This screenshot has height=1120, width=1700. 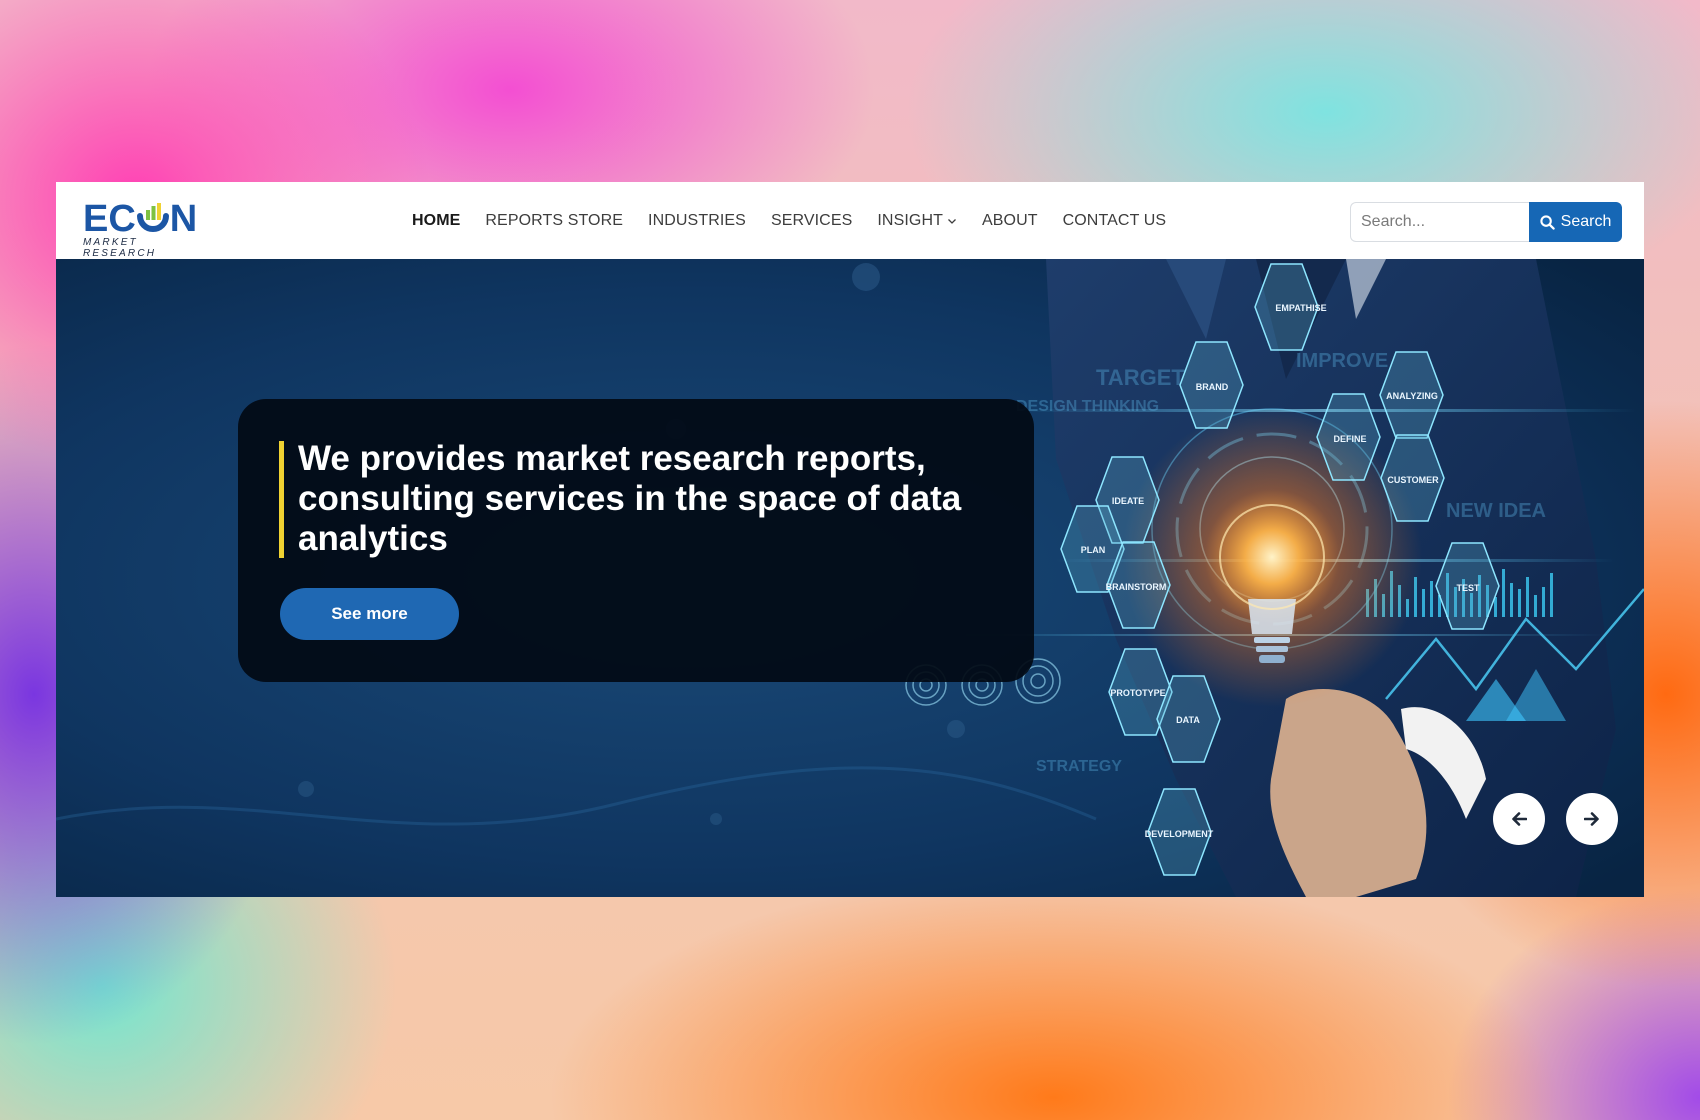 What do you see at coordinates (1179, 834) in the screenshot?
I see `hex-label-development: DEVELOPMENT` at bounding box center [1179, 834].